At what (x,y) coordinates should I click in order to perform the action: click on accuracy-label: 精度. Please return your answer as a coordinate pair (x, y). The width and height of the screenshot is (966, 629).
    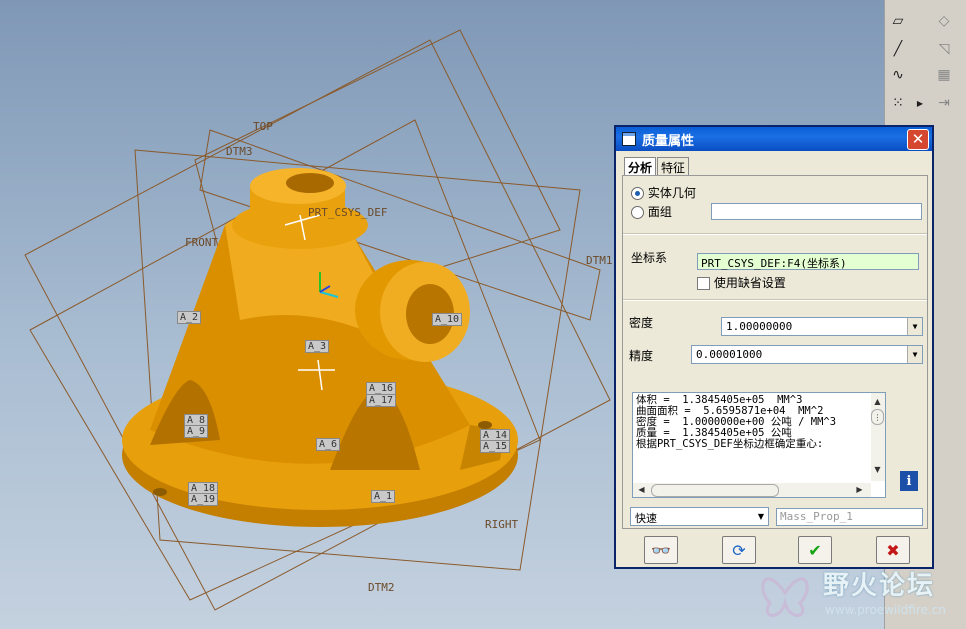
    Looking at the image, I should click on (641, 356).